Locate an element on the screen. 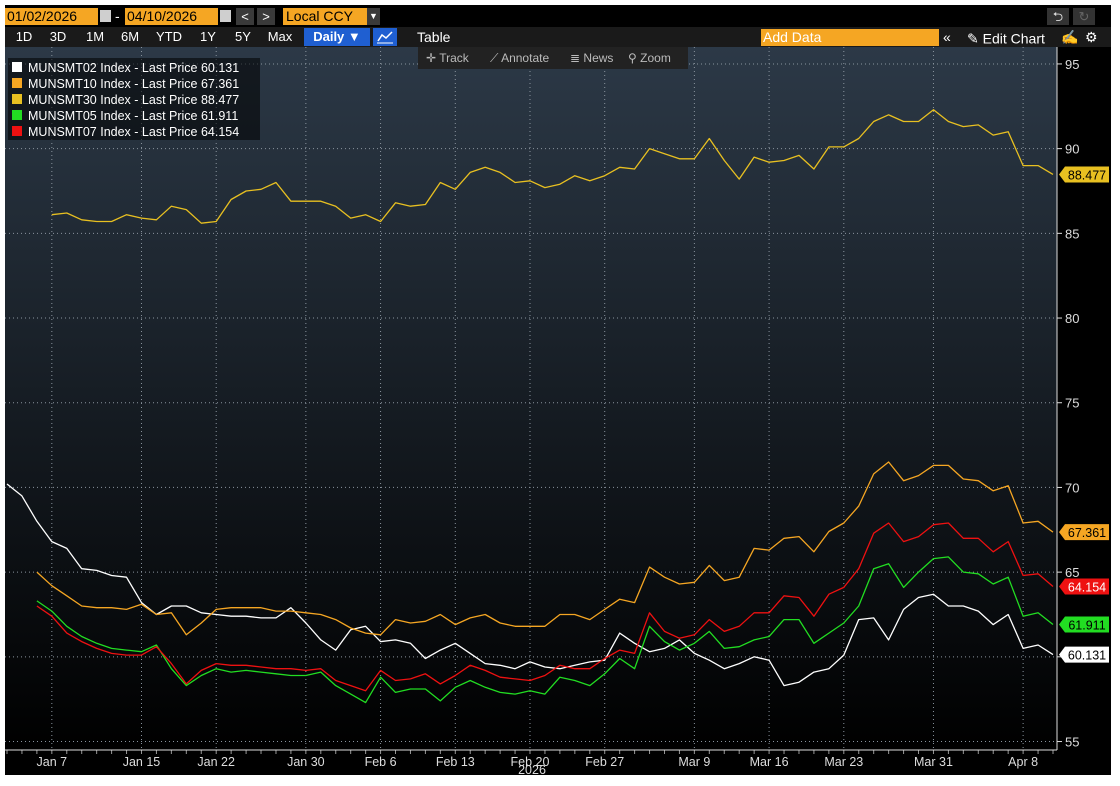  period-1y: 1Y is located at coordinates (208, 37).